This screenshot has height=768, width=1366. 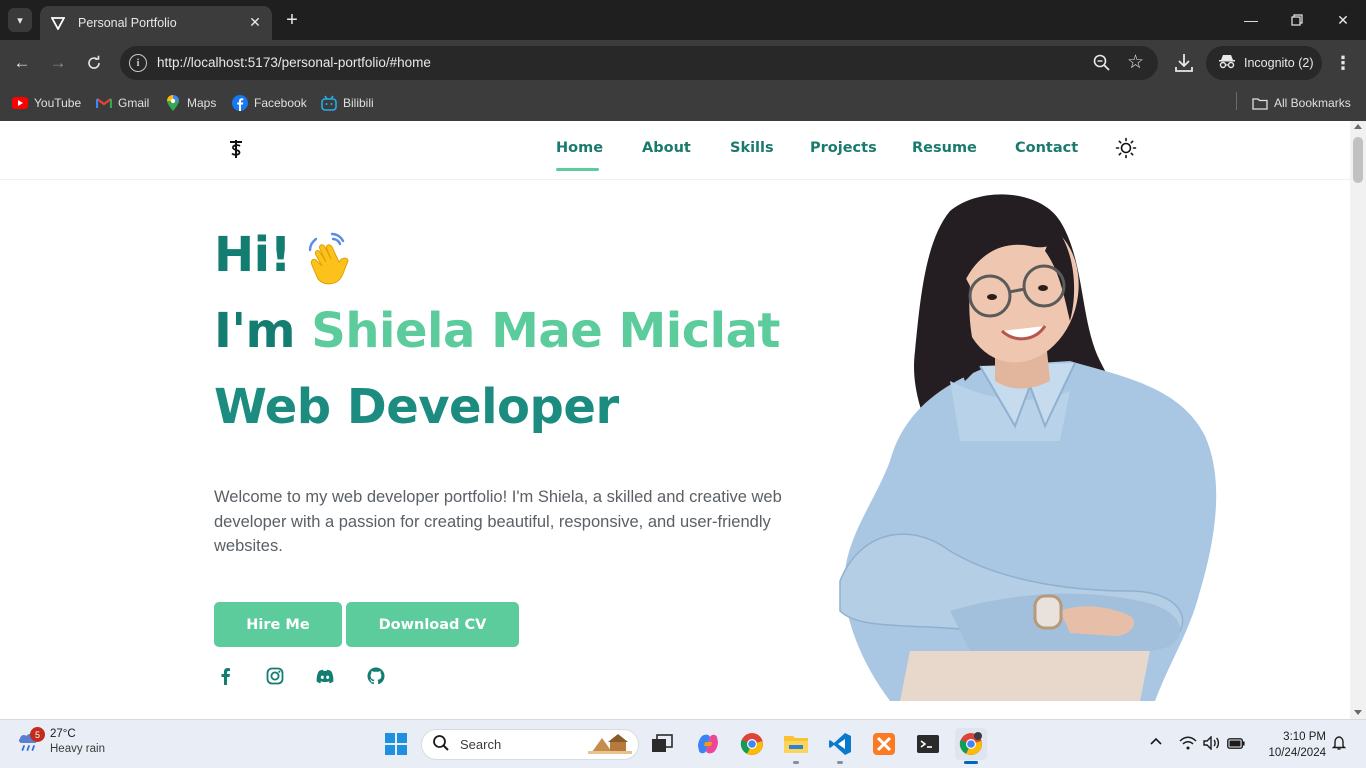 I want to click on task-view-icon, so click(x=662, y=744).